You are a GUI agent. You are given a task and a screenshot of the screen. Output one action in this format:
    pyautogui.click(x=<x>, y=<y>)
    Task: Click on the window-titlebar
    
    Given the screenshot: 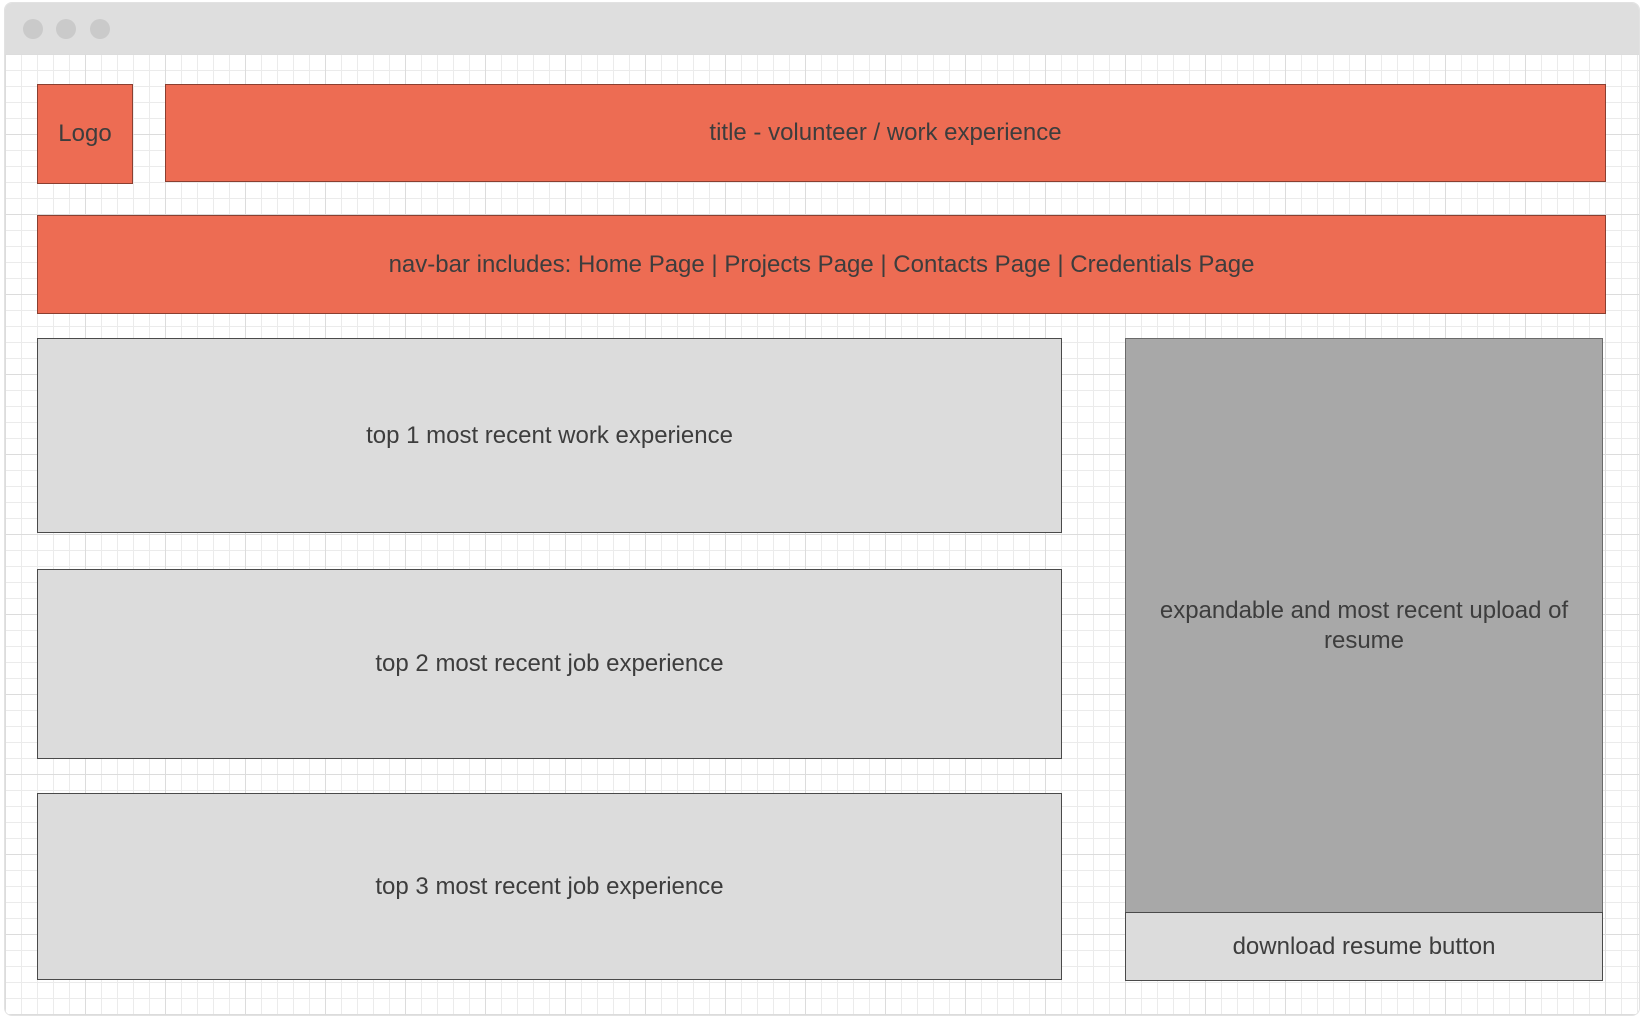 What is the action you would take?
    pyautogui.click(x=822, y=28)
    